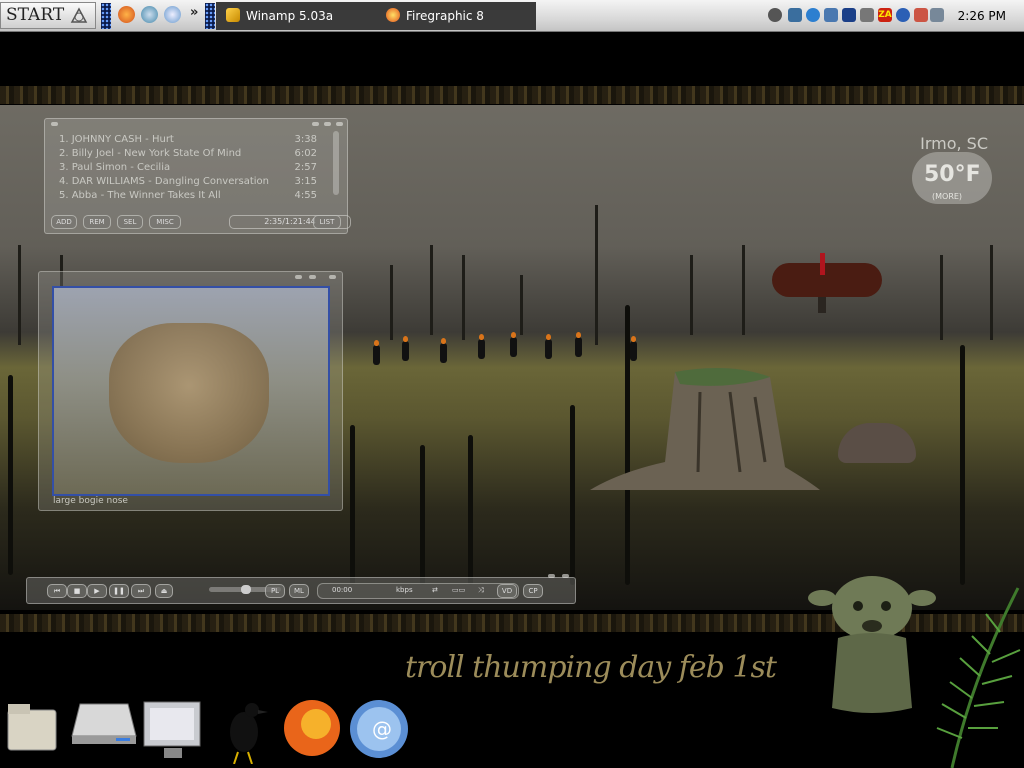 The width and height of the screenshot is (1024, 768). Describe the element at coordinates (591, 667) in the screenshot. I see `wallpaper-motto: troll thumping day feb 1st` at that location.